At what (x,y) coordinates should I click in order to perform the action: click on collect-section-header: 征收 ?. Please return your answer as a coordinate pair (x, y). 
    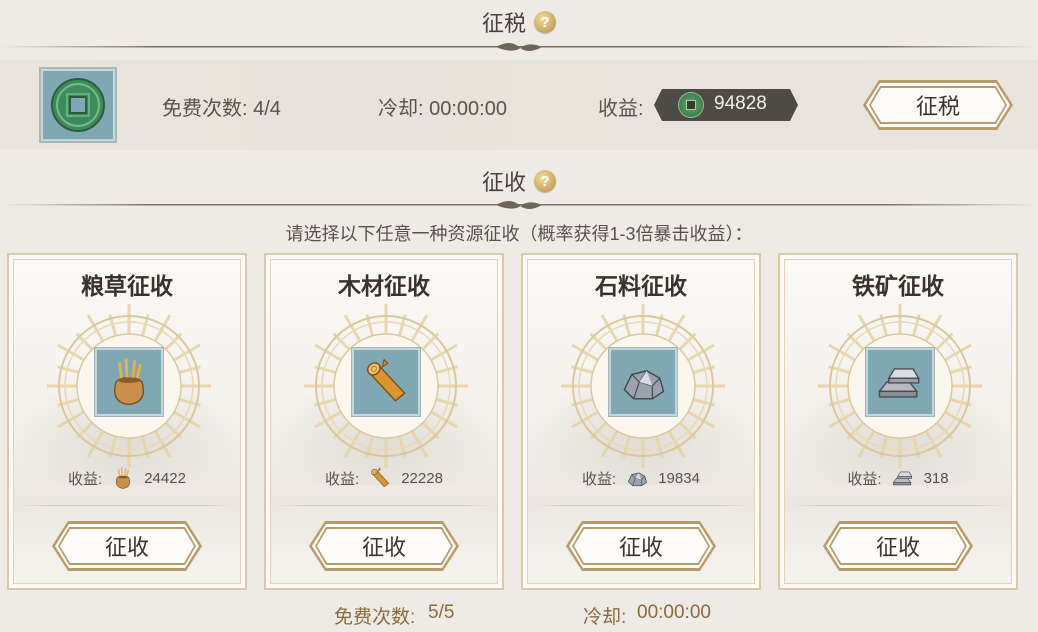
    Looking at the image, I should click on (519, 181).